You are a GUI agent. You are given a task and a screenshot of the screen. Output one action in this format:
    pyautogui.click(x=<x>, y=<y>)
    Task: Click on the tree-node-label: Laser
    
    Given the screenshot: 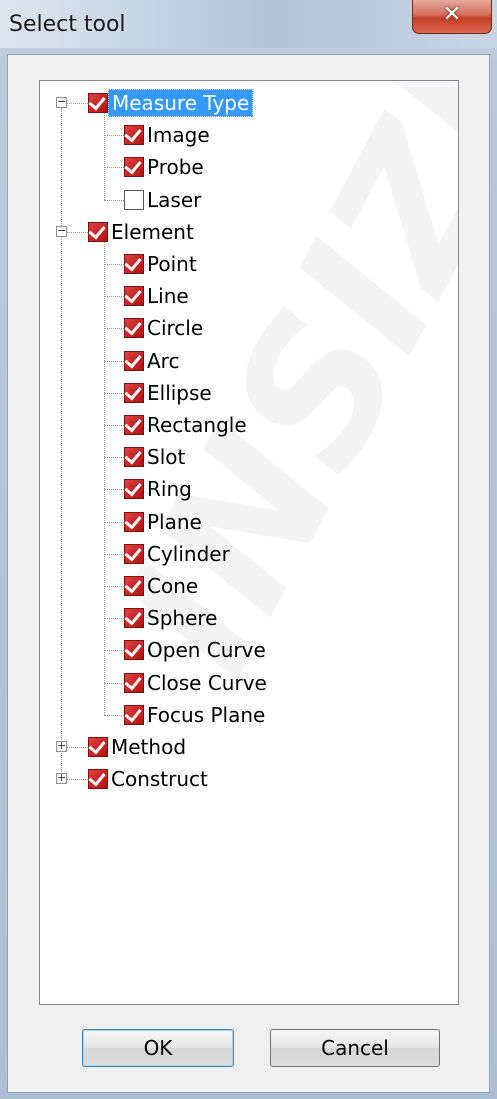 What is the action you would take?
    pyautogui.click(x=174, y=200)
    